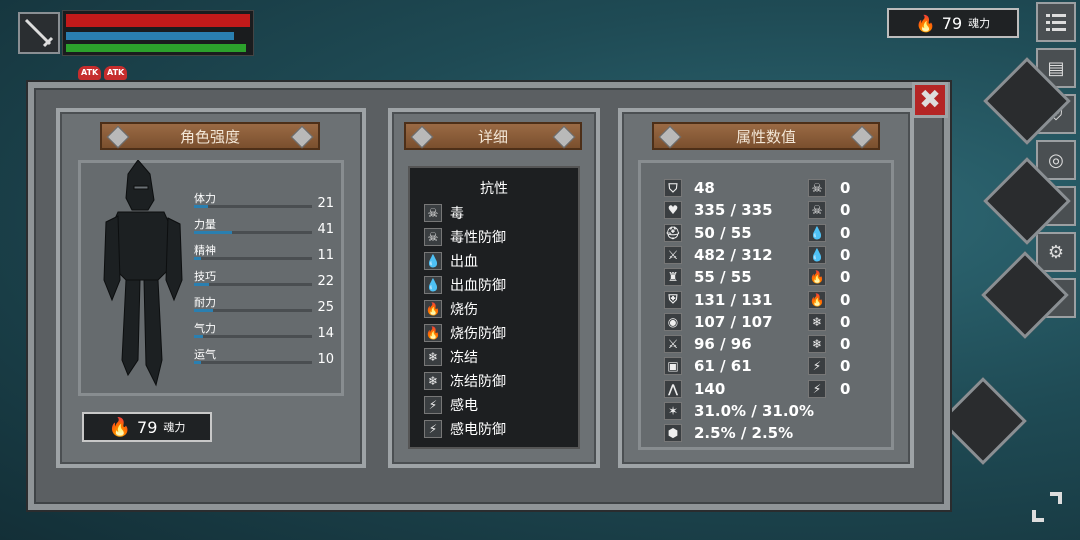 This screenshot has width=1080, height=540. What do you see at coordinates (464, 310) in the screenshot?
I see `resistance-label: 烧伤` at bounding box center [464, 310].